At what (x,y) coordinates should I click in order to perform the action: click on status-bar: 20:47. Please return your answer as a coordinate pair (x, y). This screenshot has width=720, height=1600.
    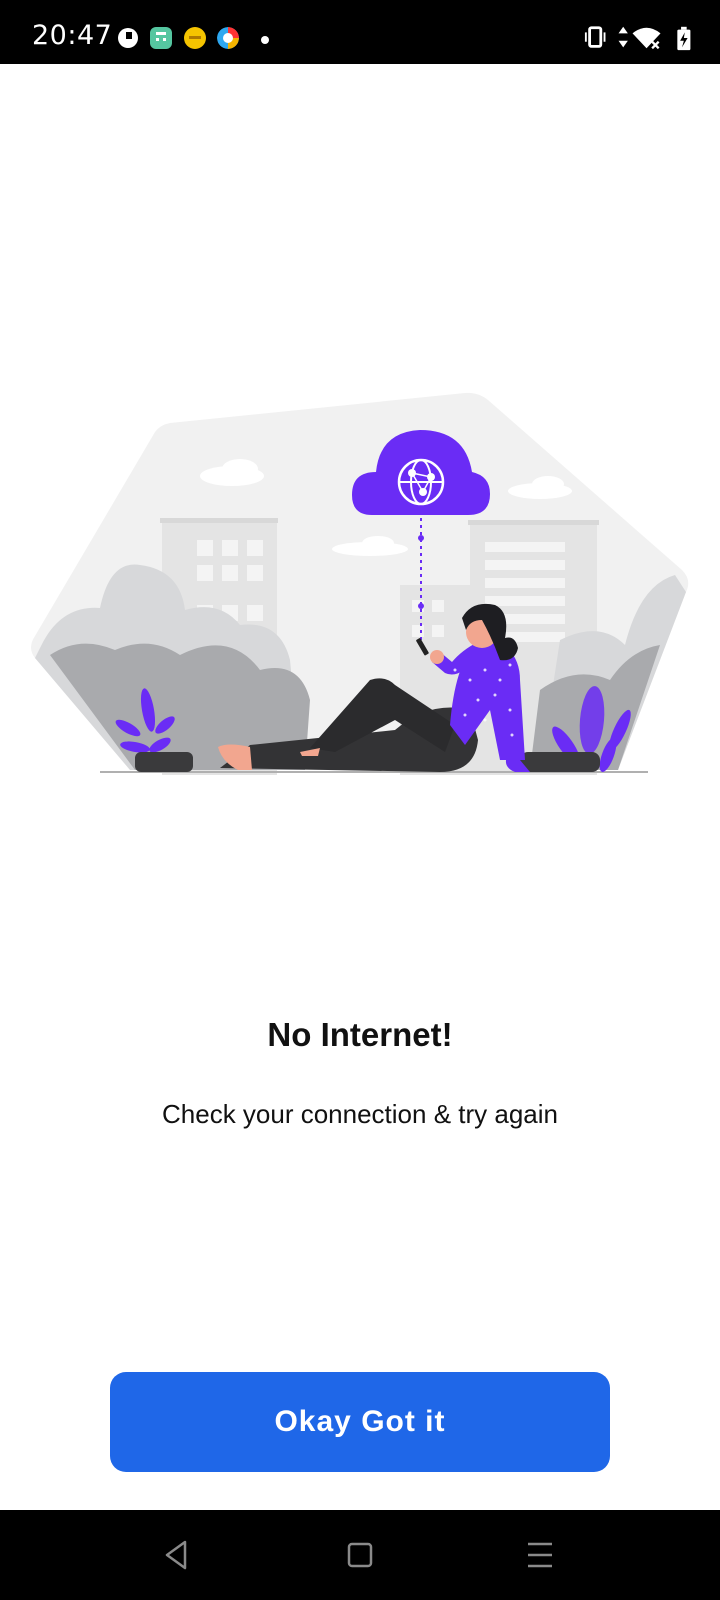
    Looking at the image, I should click on (360, 32).